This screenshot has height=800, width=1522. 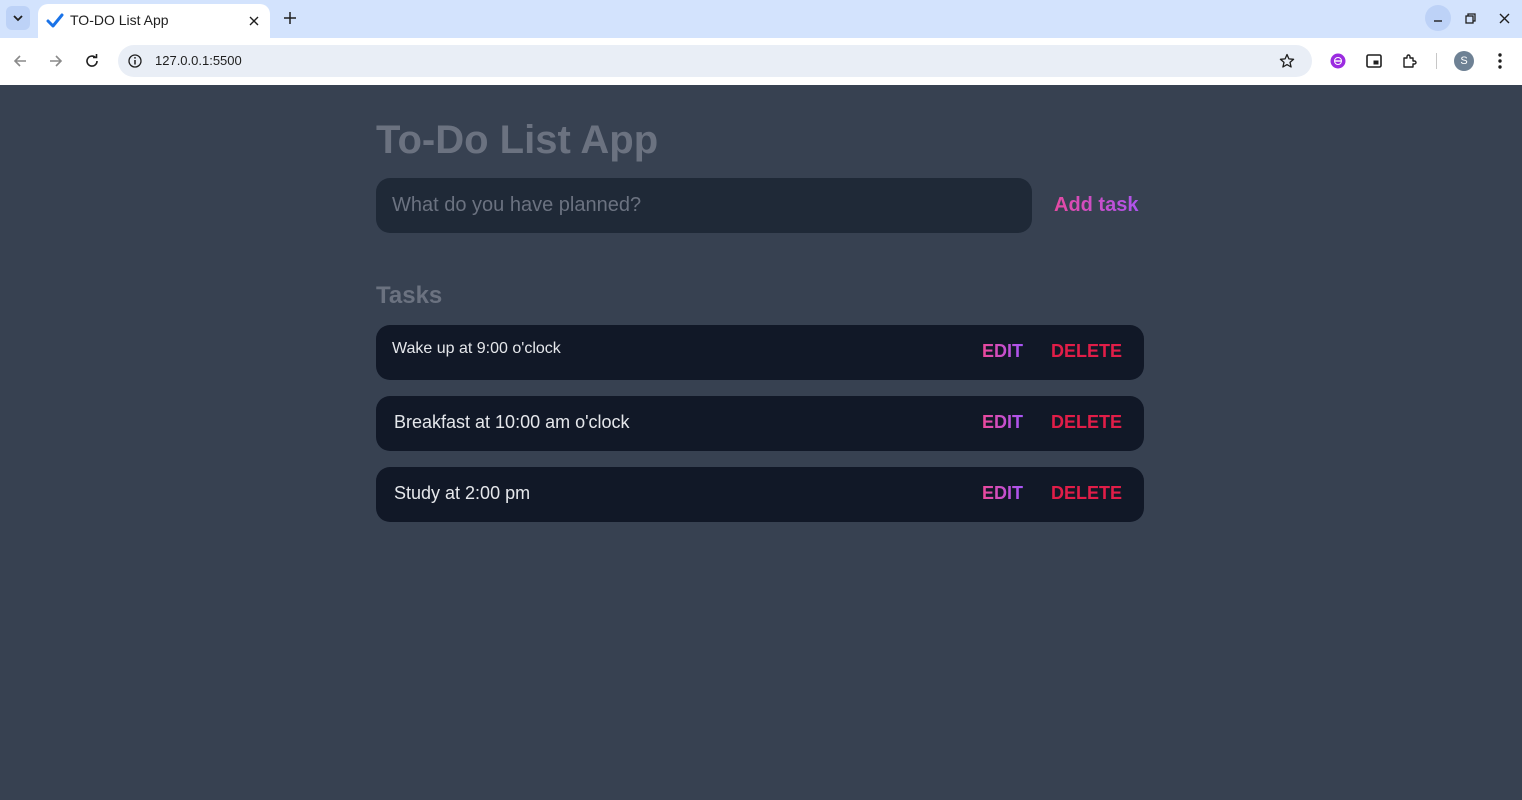 I want to click on address-bar: 127.0.0.1:5500, so click(x=715, y=61).